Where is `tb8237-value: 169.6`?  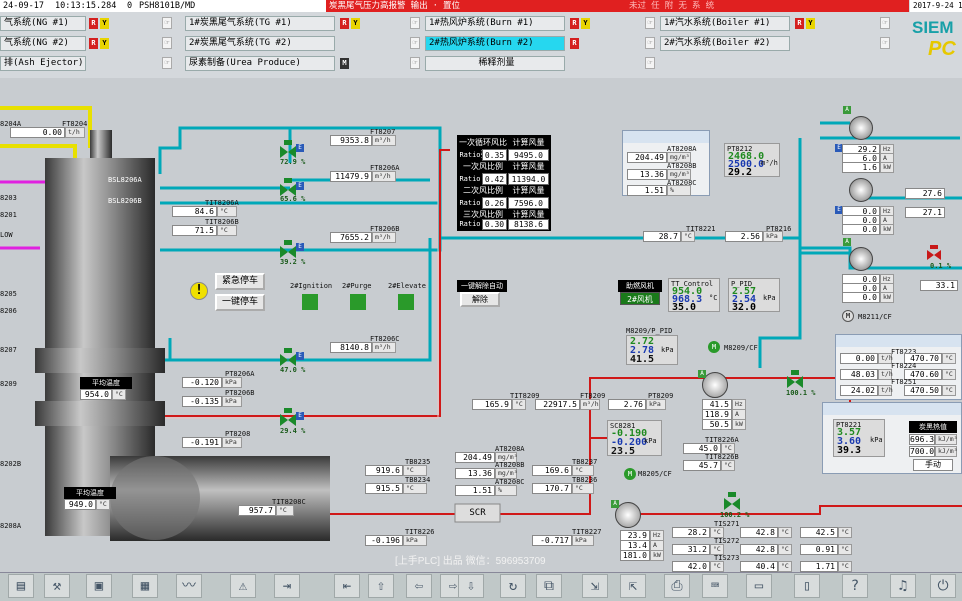 tb8237-value: 169.6 is located at coordinates (552, 470).